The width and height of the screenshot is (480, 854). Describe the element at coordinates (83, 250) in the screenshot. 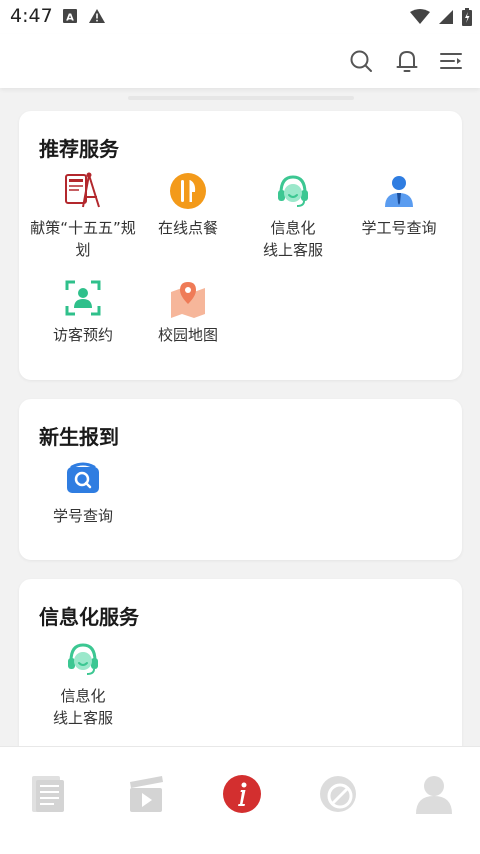

I see `service-label-line: 划` at that location.